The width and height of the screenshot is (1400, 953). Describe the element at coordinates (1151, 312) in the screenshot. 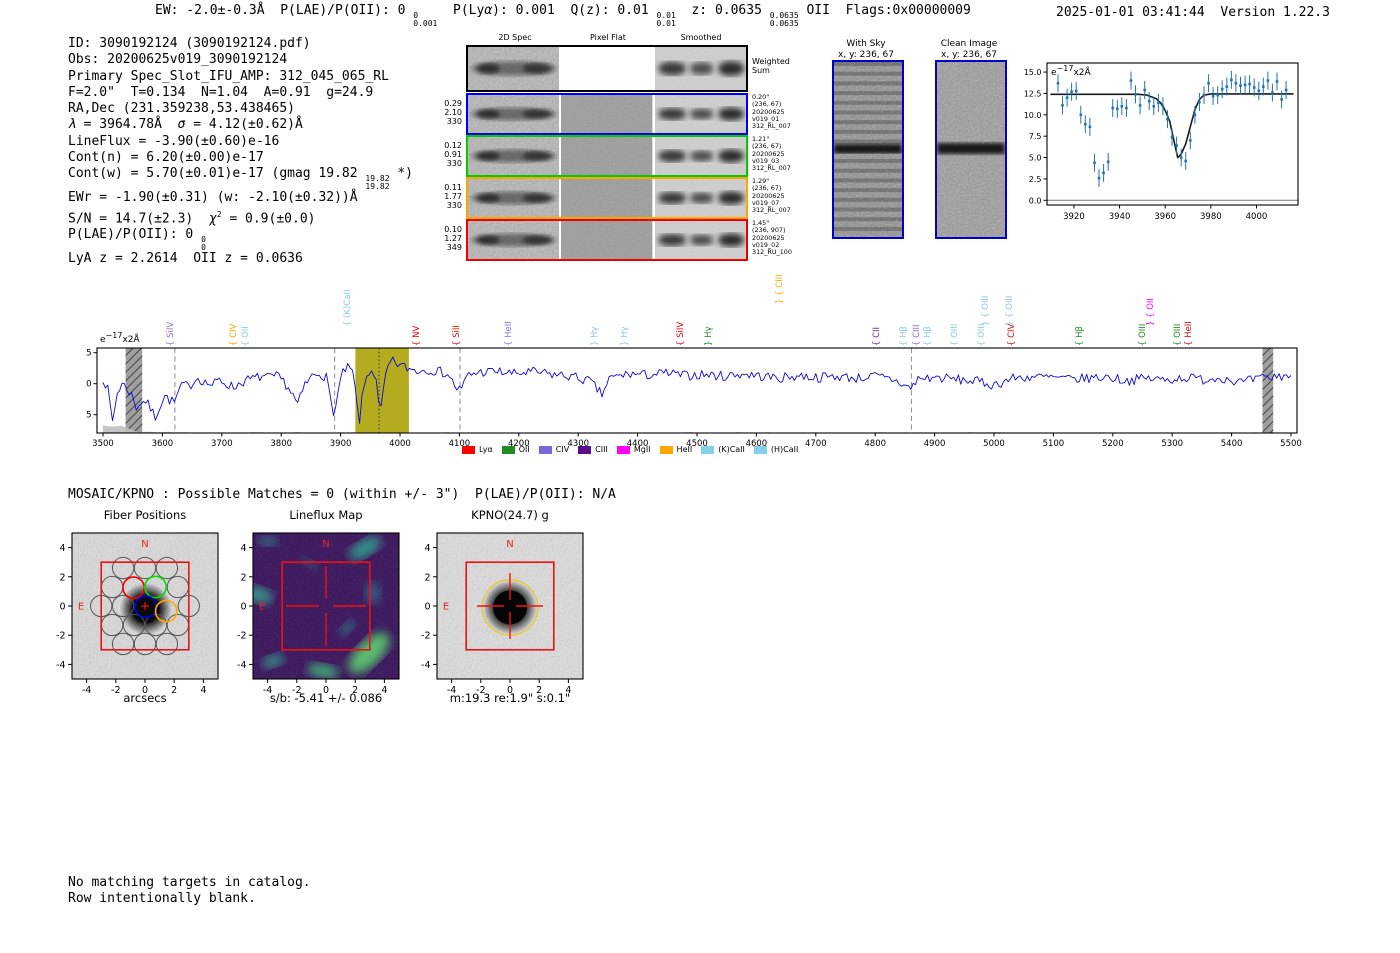

I see `spectral-line-label: } { OII` at that location.